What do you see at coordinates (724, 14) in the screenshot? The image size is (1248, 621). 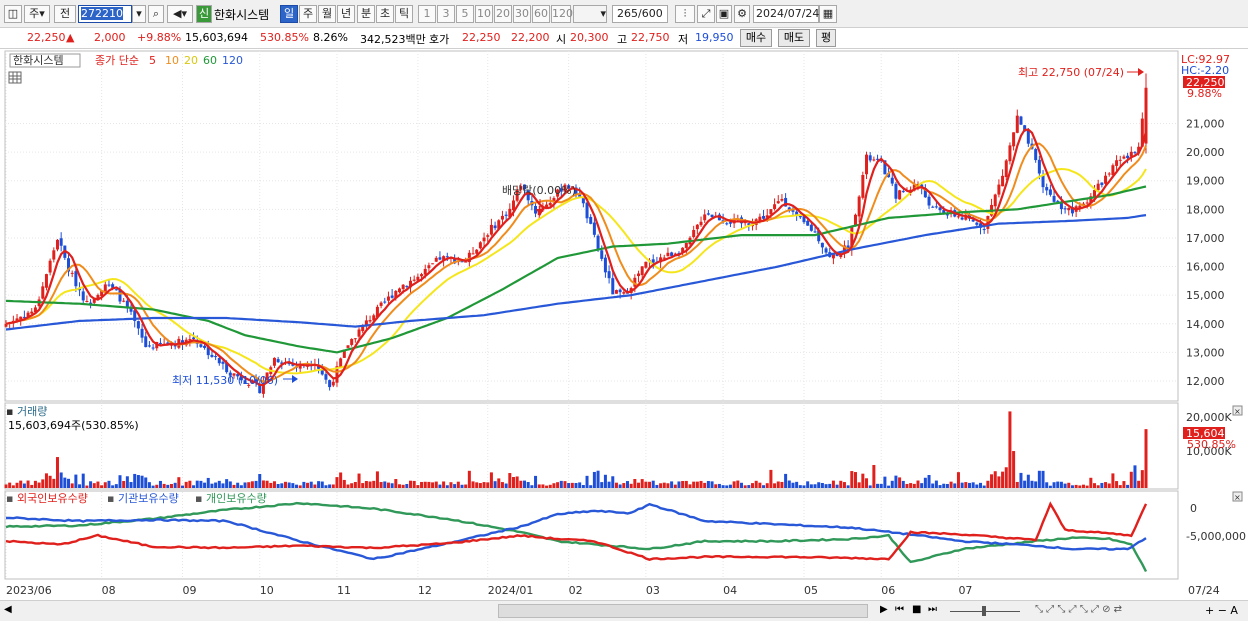 I see `save-icon: ▣` at bounding box center [724, 14].